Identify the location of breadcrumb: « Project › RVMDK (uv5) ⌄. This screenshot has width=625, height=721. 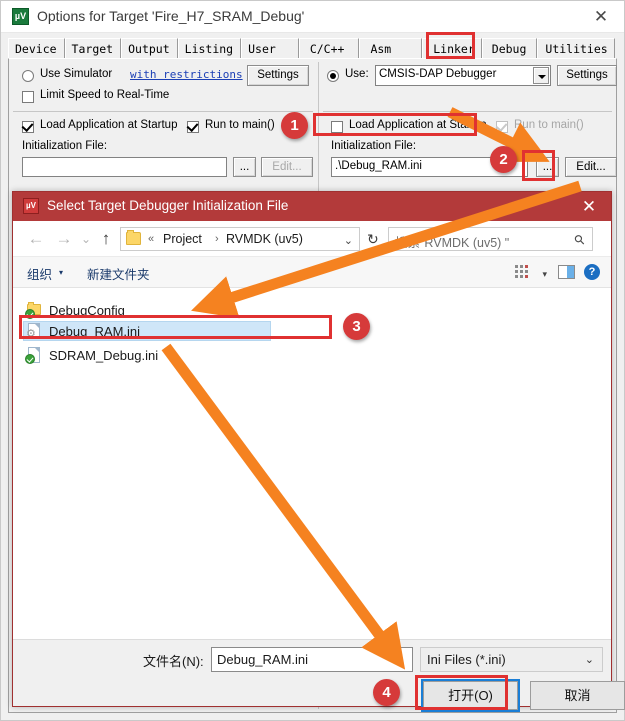
(240, 239).